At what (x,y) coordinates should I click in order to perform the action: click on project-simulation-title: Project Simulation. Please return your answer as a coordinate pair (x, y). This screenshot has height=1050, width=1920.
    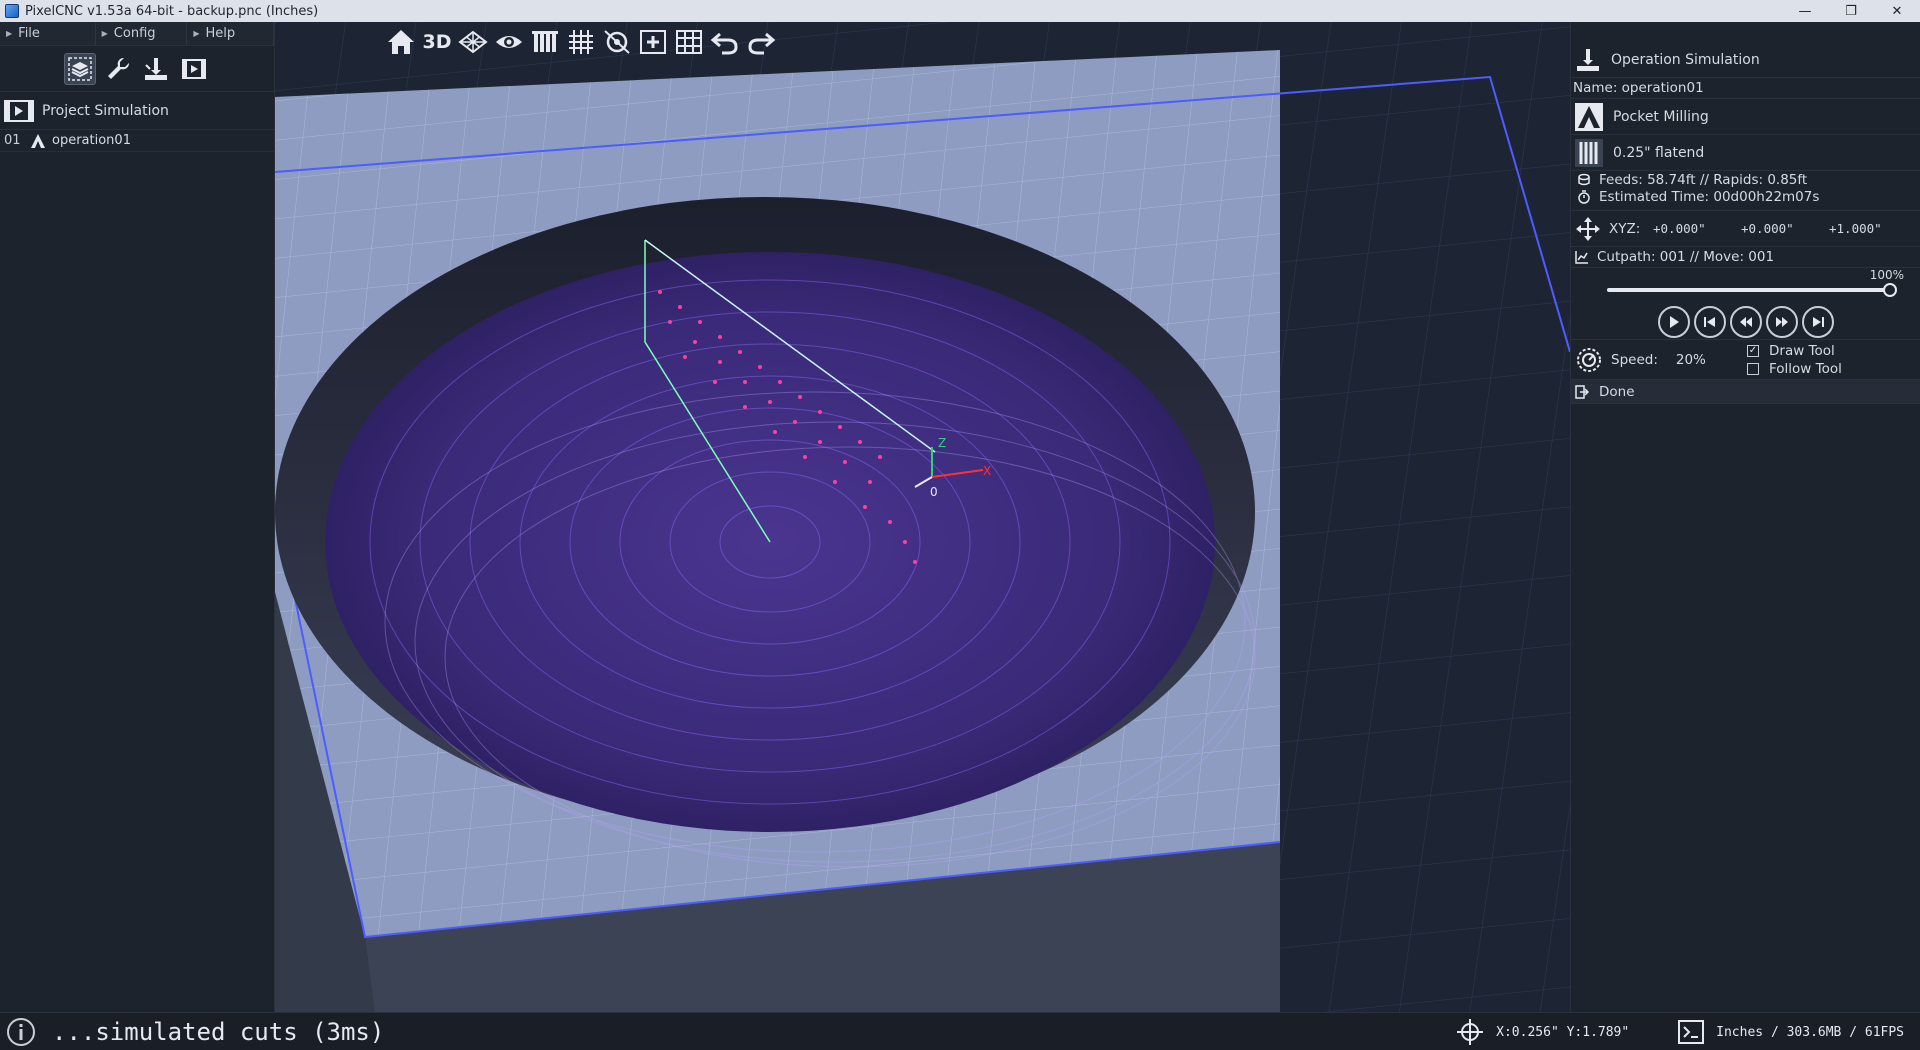
    Looking at the image, I should click on (105, 110).